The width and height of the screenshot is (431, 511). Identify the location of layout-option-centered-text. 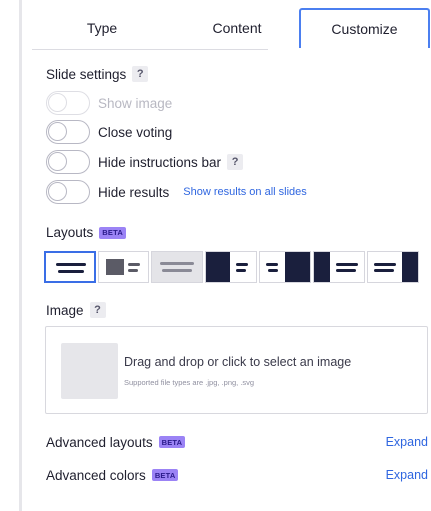
(70, 267).